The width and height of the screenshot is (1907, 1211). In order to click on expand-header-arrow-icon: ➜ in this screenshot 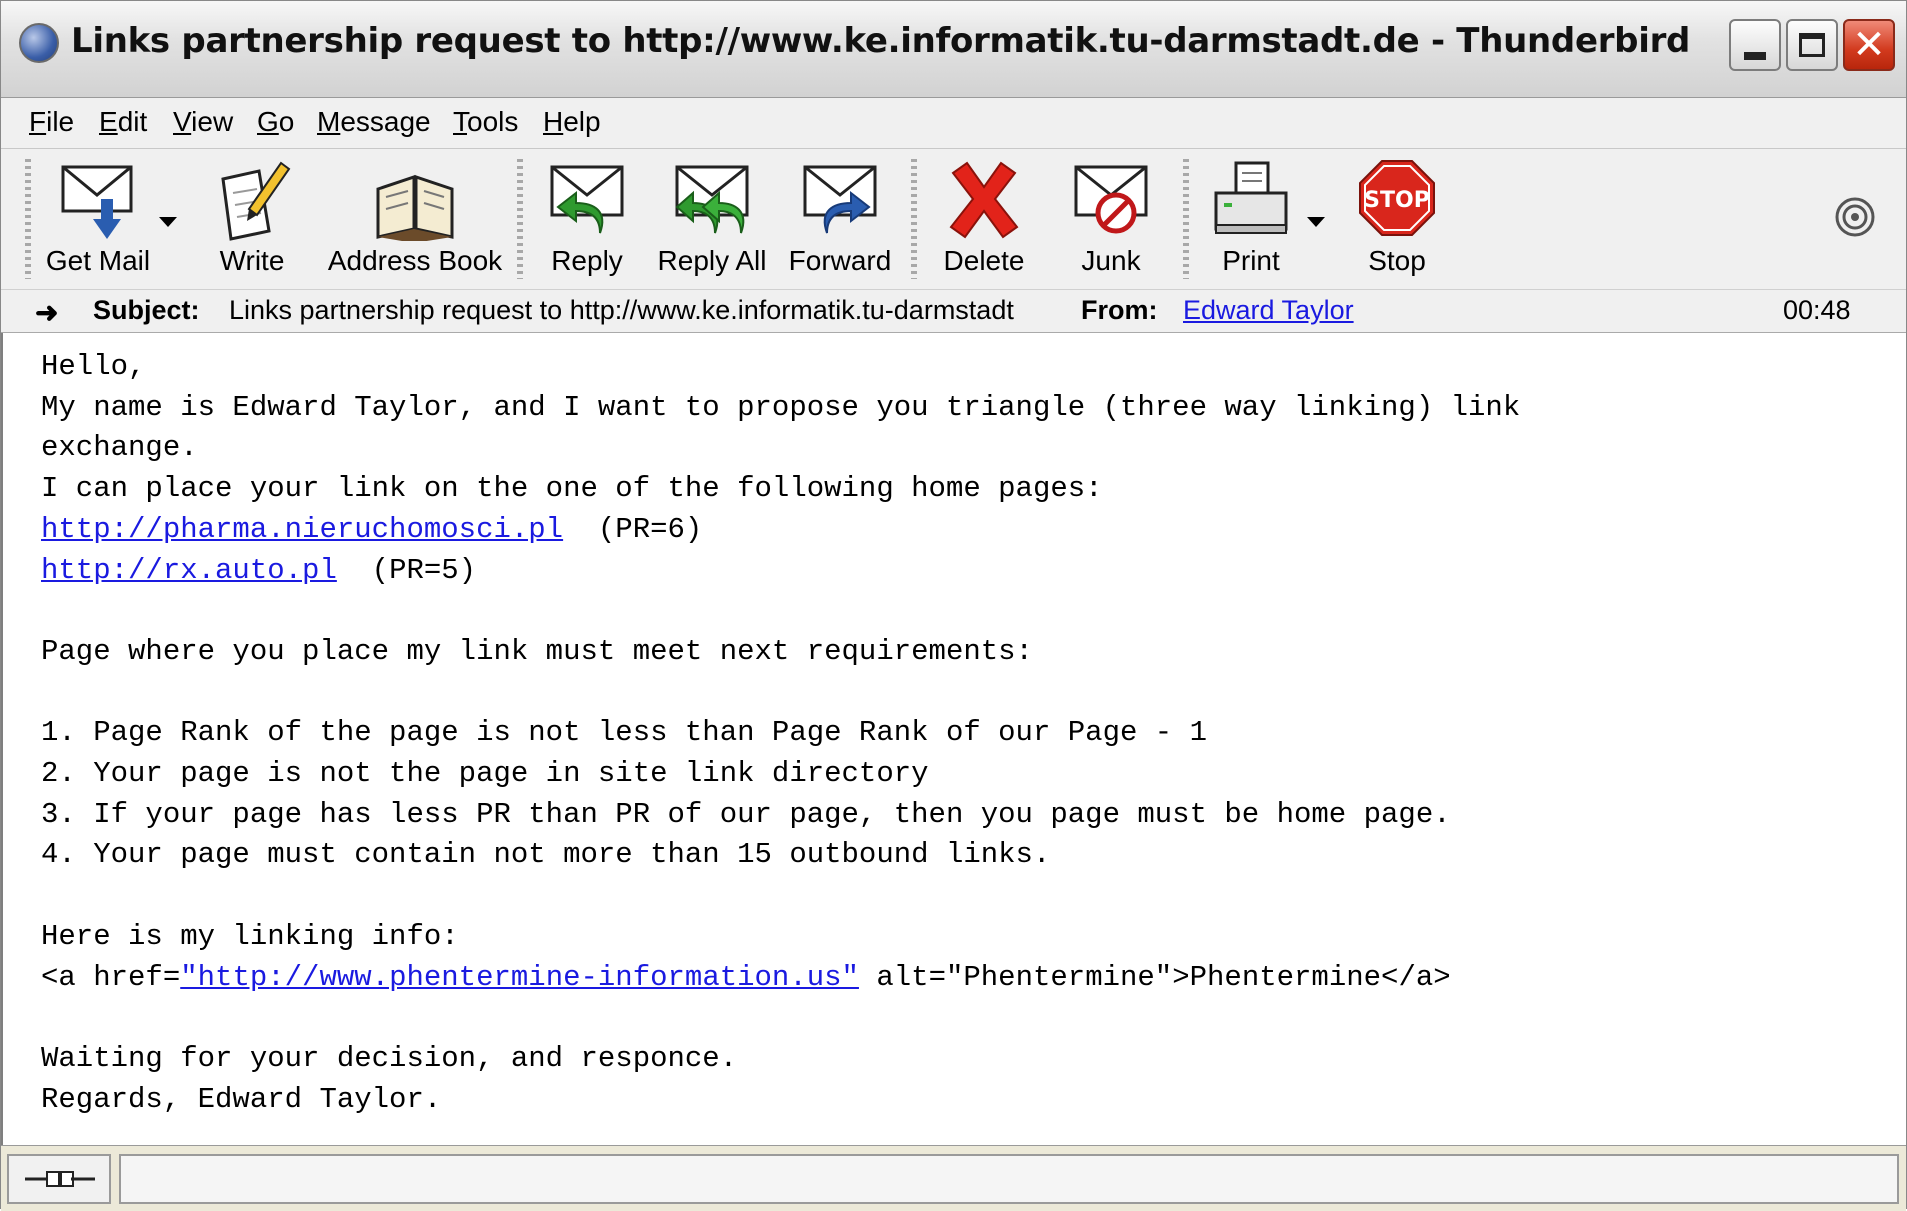, I will do `click(46, 312)`.